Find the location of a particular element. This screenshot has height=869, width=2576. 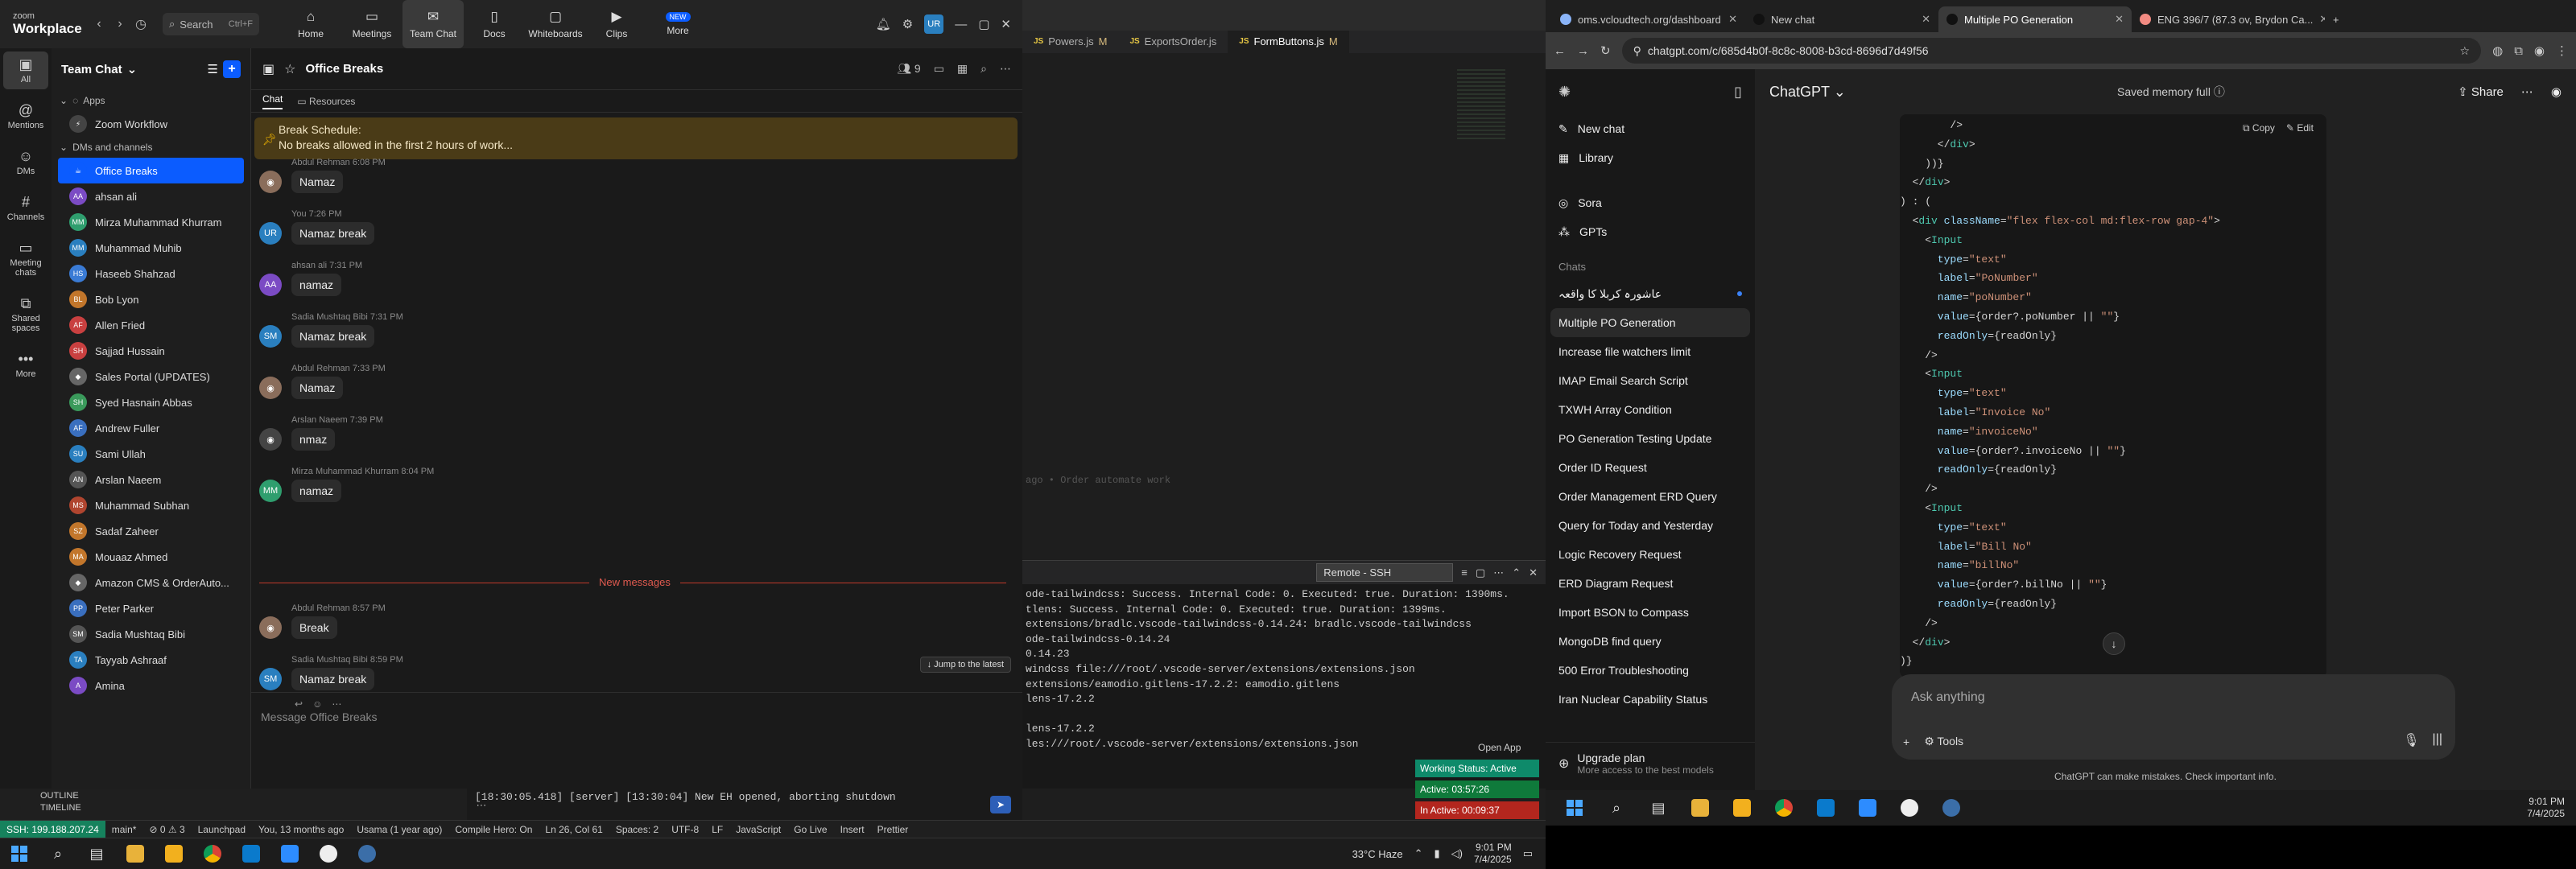

status-item: Usama (1 year ago) is located at coordinates (399, 829).